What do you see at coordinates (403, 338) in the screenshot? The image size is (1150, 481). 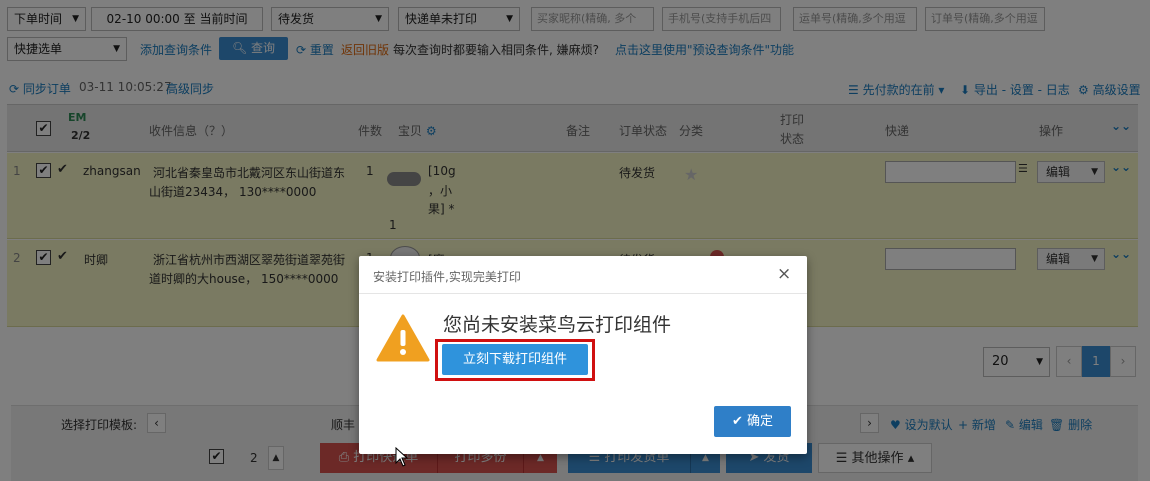 I see `warning-icon` at bounding box center [403, 338].